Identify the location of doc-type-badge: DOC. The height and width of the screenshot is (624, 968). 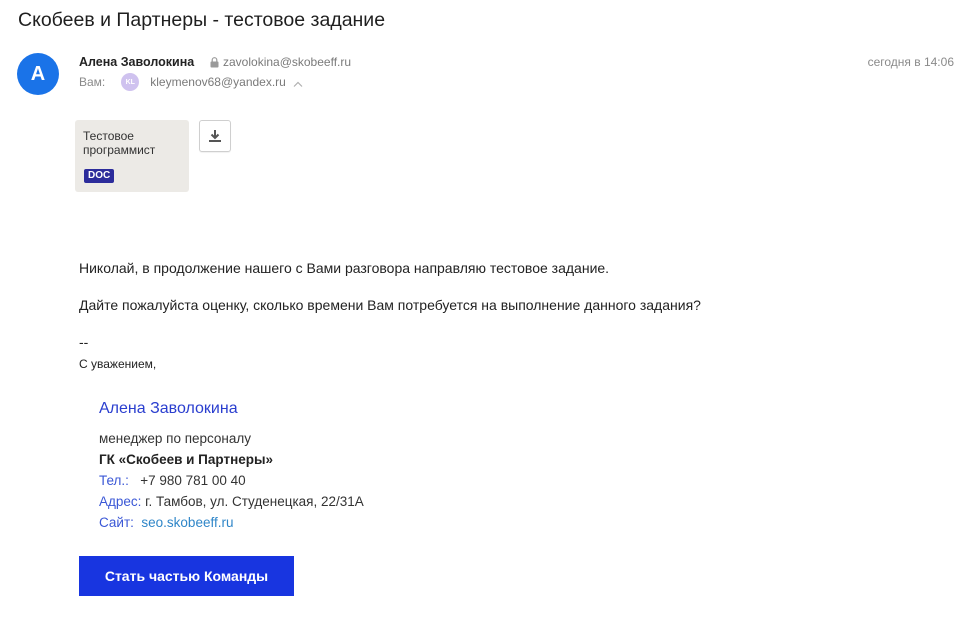
(99, 176).